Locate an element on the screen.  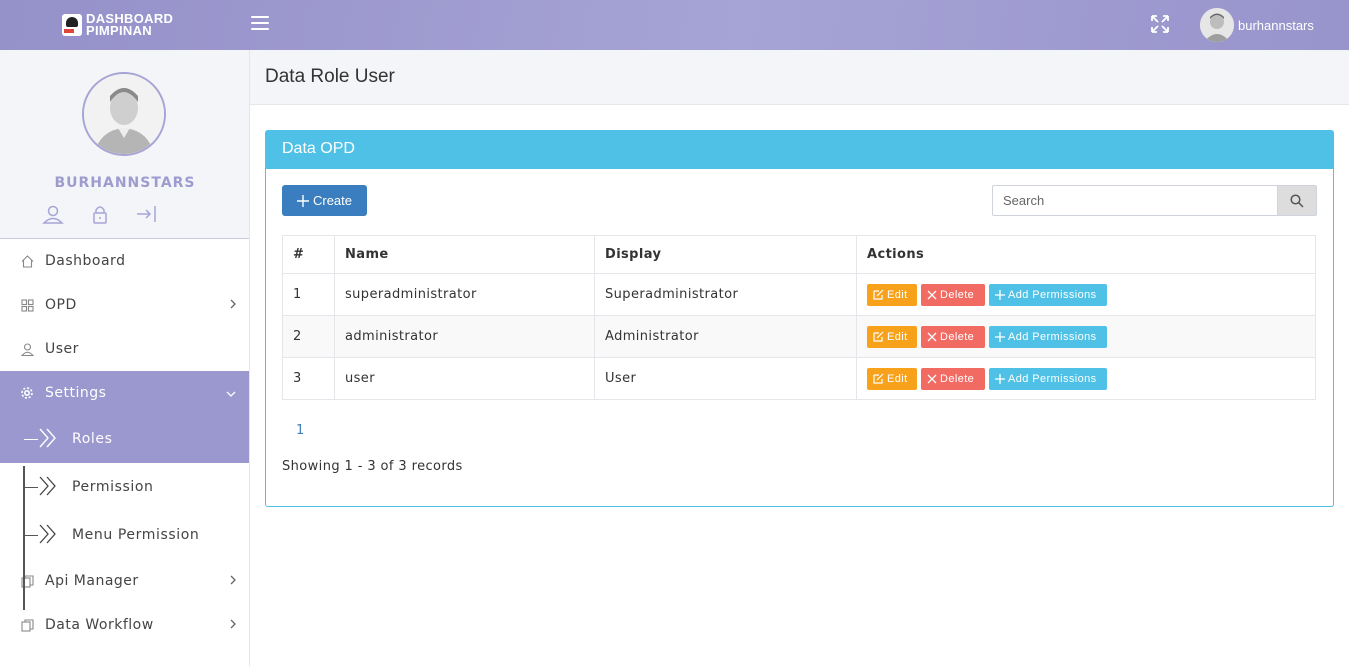
records-summary: Showing 1 - 3 of 3 records is located at coordinates (372, 466).